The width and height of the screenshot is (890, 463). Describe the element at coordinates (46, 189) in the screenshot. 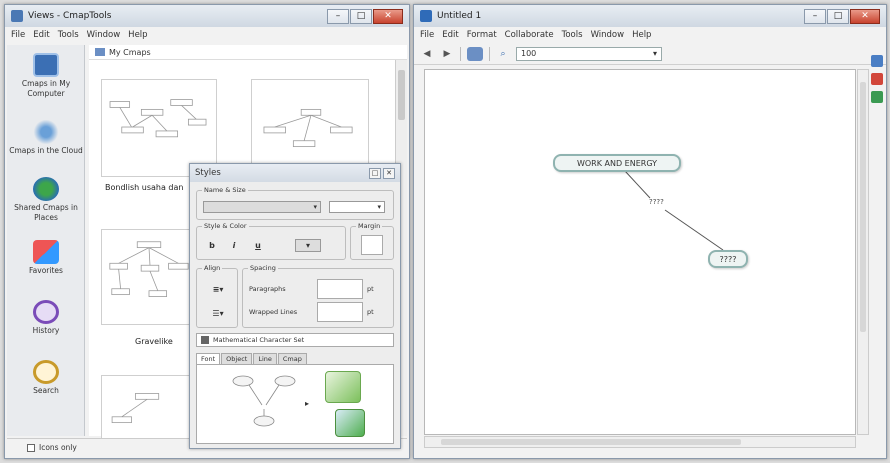

I see `globe-icon` at that location.